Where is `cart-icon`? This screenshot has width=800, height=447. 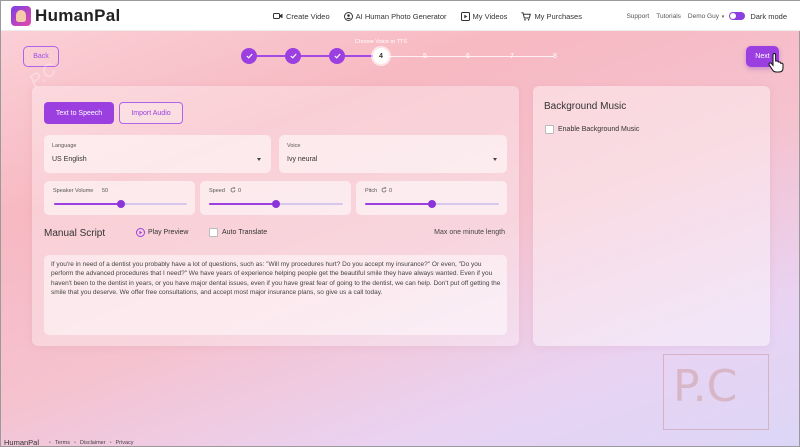
cart-icon is located at coordinates (526, 16).